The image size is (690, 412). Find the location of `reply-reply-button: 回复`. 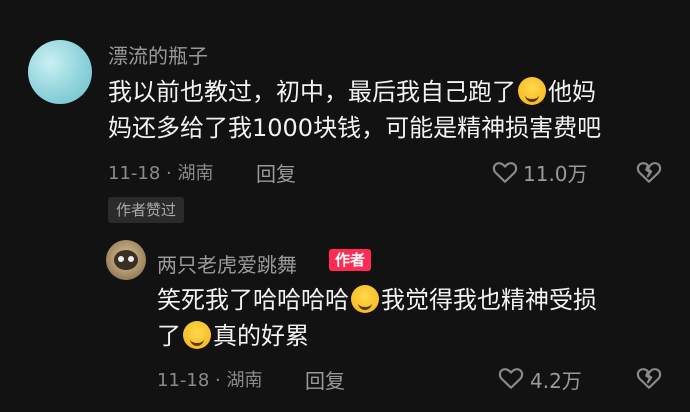

reply-reply-button: 回复 is located at coordinates (325, 379).